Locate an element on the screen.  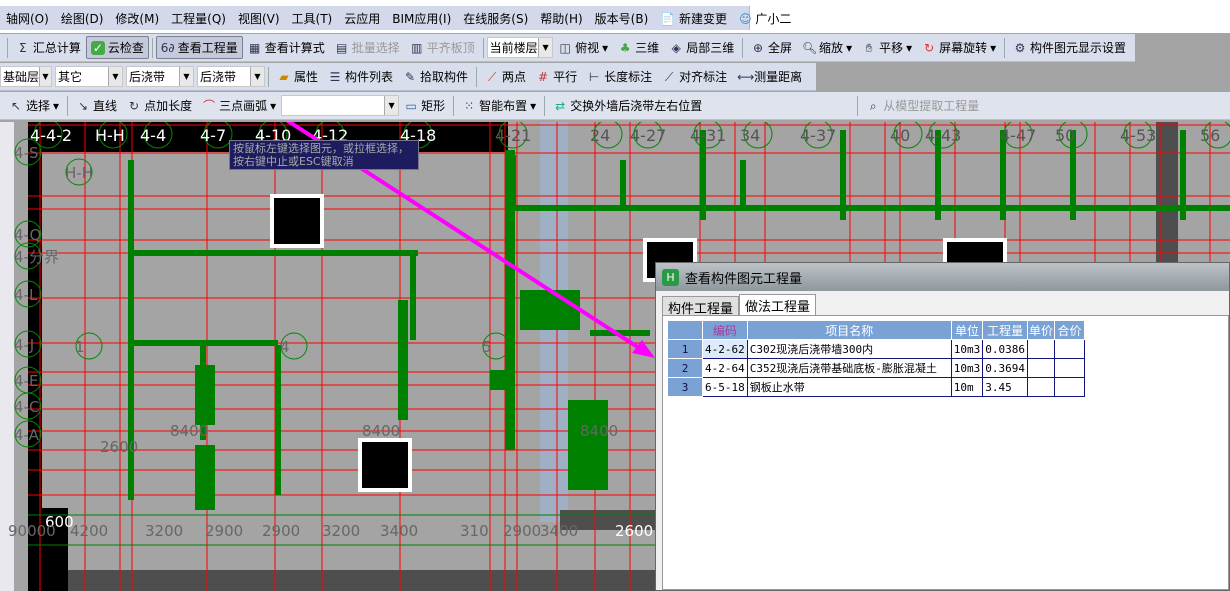
column-header is located at coordinates (685, 330).